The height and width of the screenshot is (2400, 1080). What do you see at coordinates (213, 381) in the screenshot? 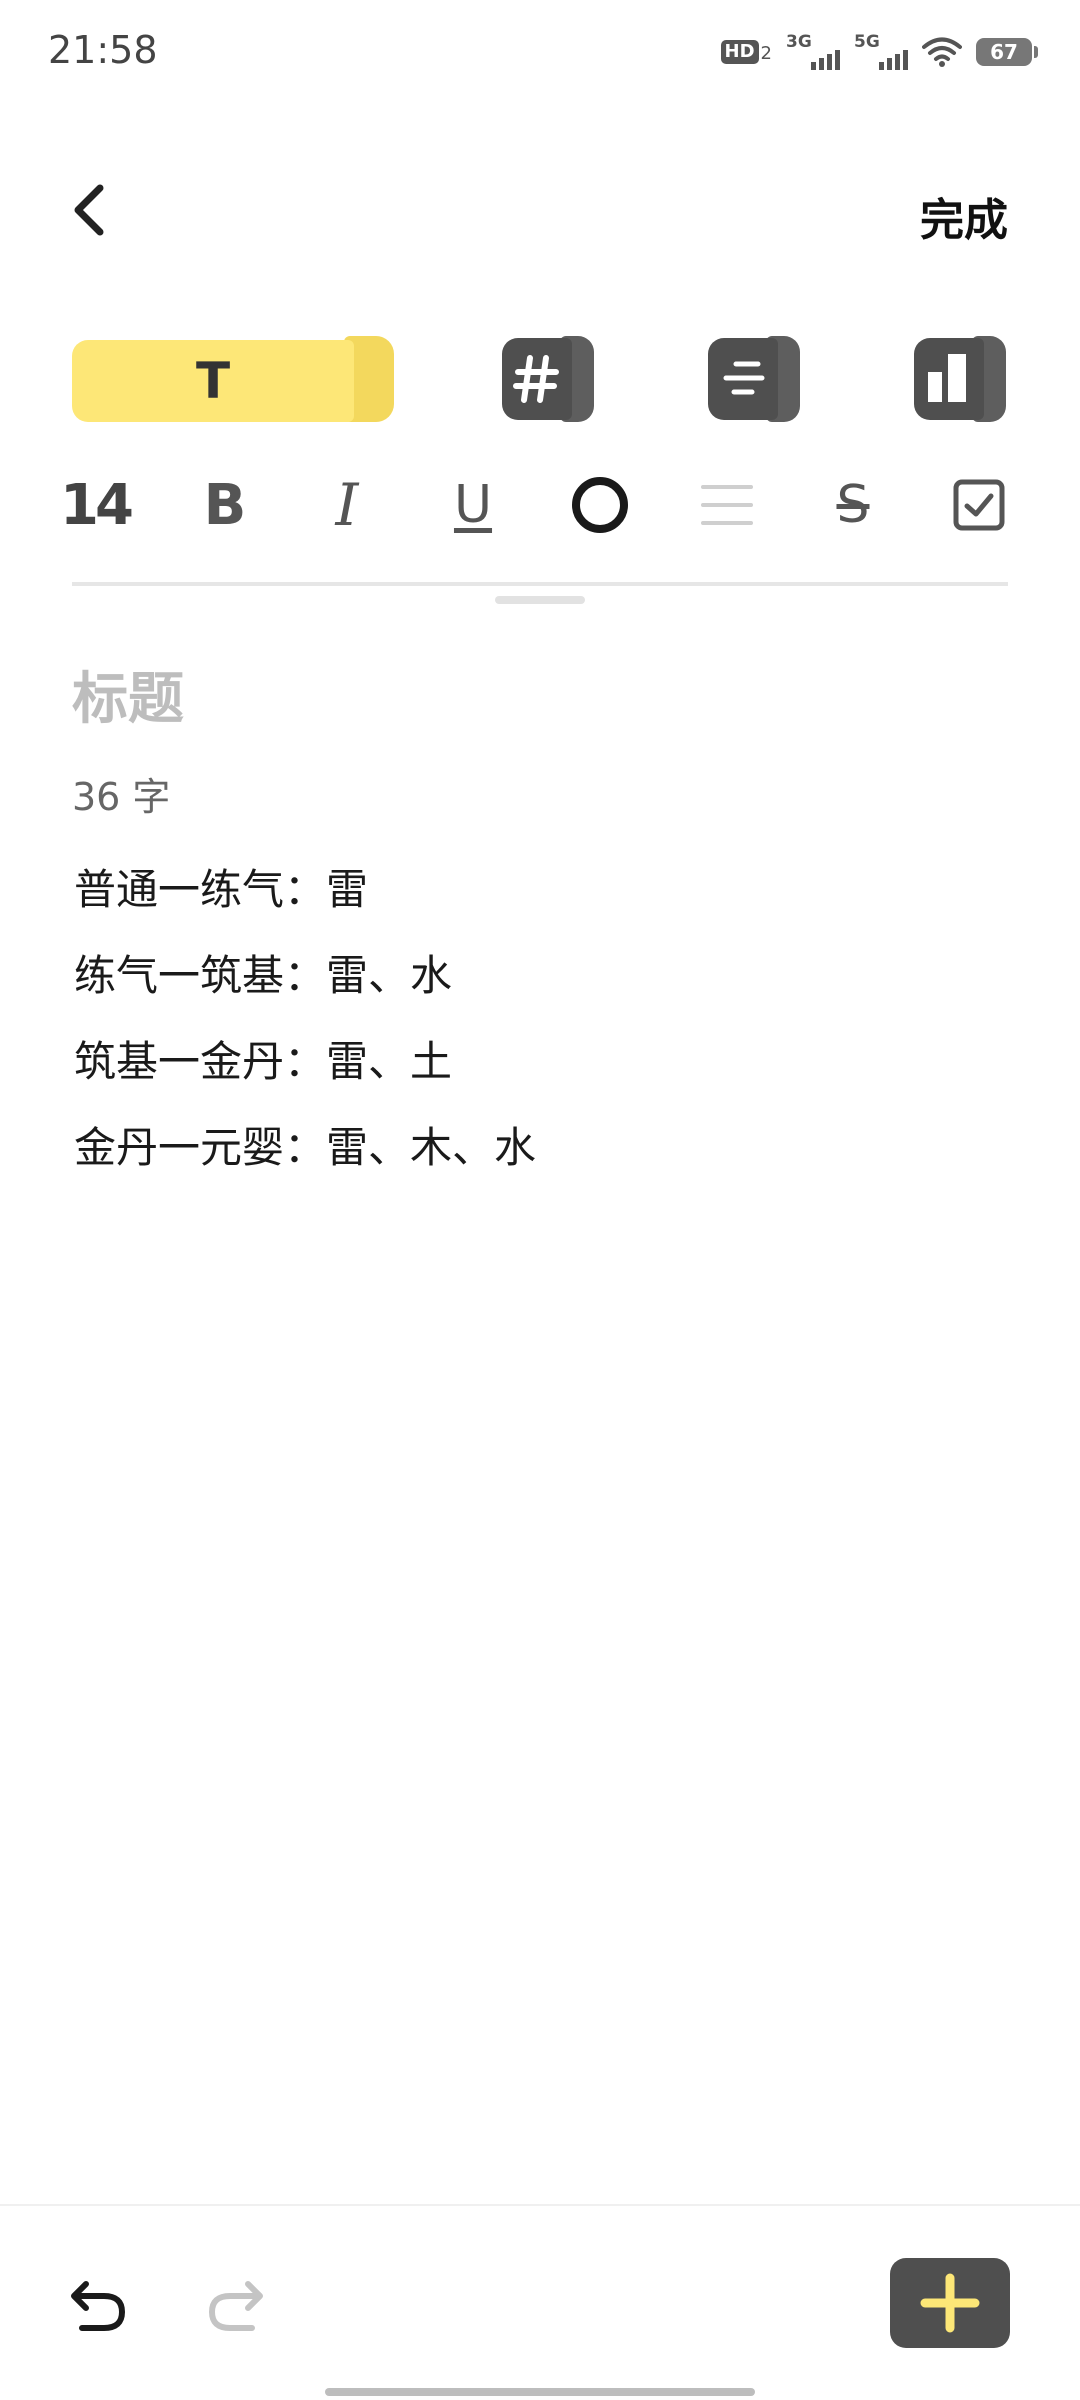
I see `text-style-glyph: T` at bounding box center [213, 381].